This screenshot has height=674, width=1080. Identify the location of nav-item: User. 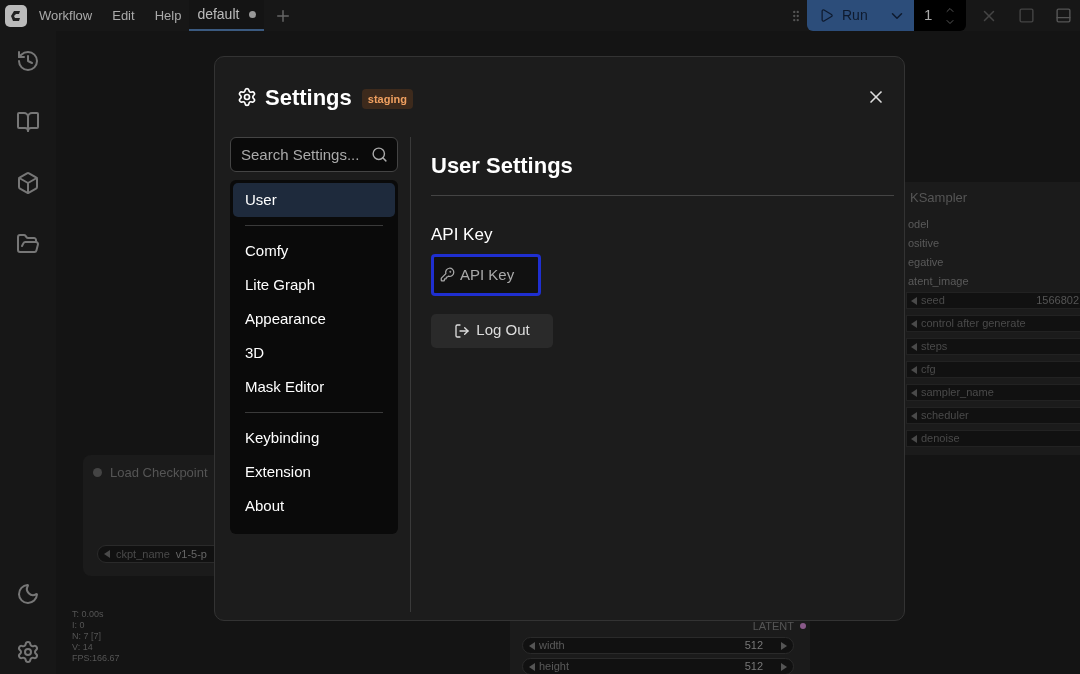
(314, 200).